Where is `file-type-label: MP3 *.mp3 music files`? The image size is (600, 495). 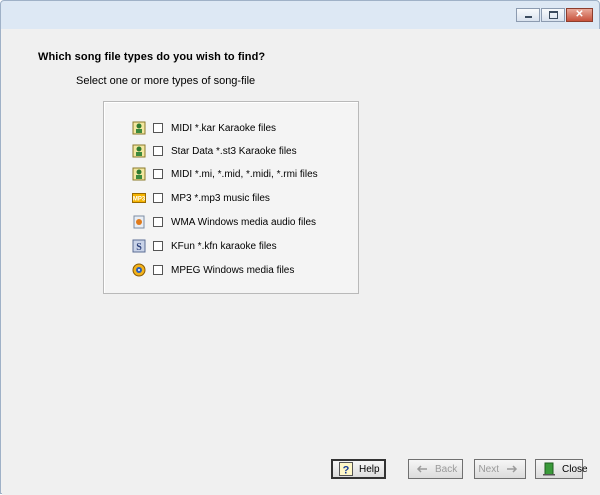
file-type-label: MP3 *.mp3 music files is located at coordinates (220, 198).